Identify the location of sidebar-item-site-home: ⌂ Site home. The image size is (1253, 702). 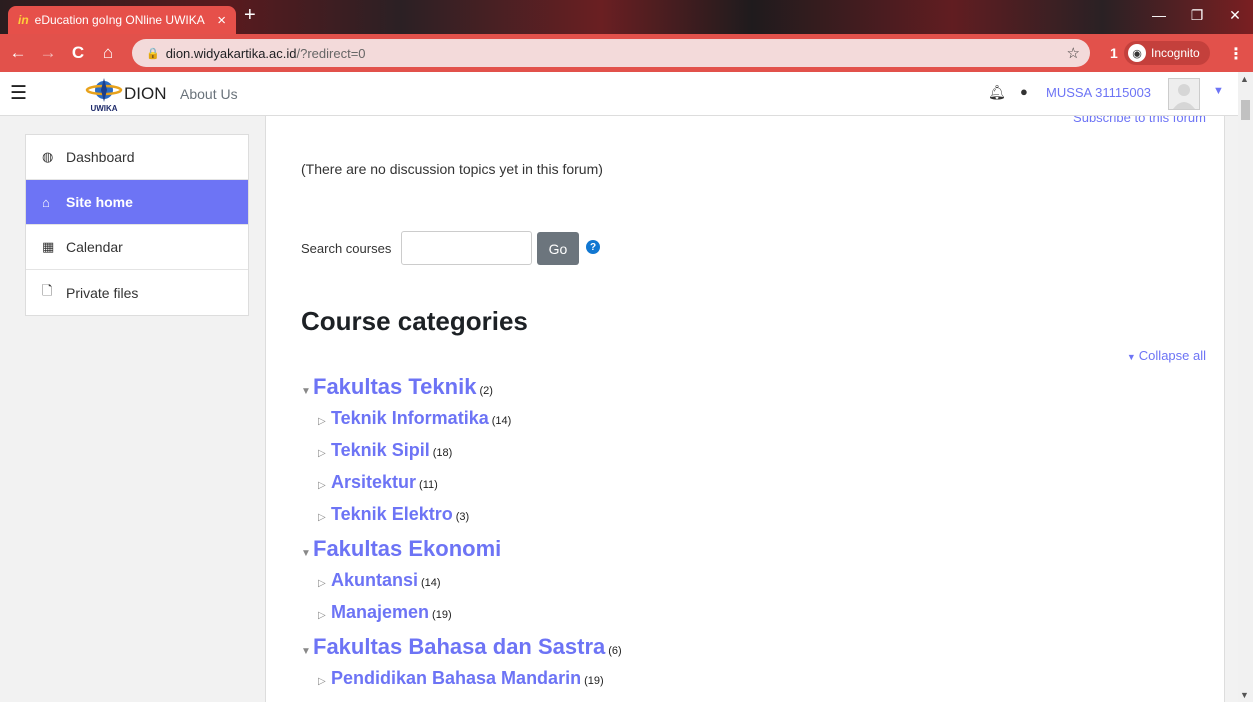
(137, 202).